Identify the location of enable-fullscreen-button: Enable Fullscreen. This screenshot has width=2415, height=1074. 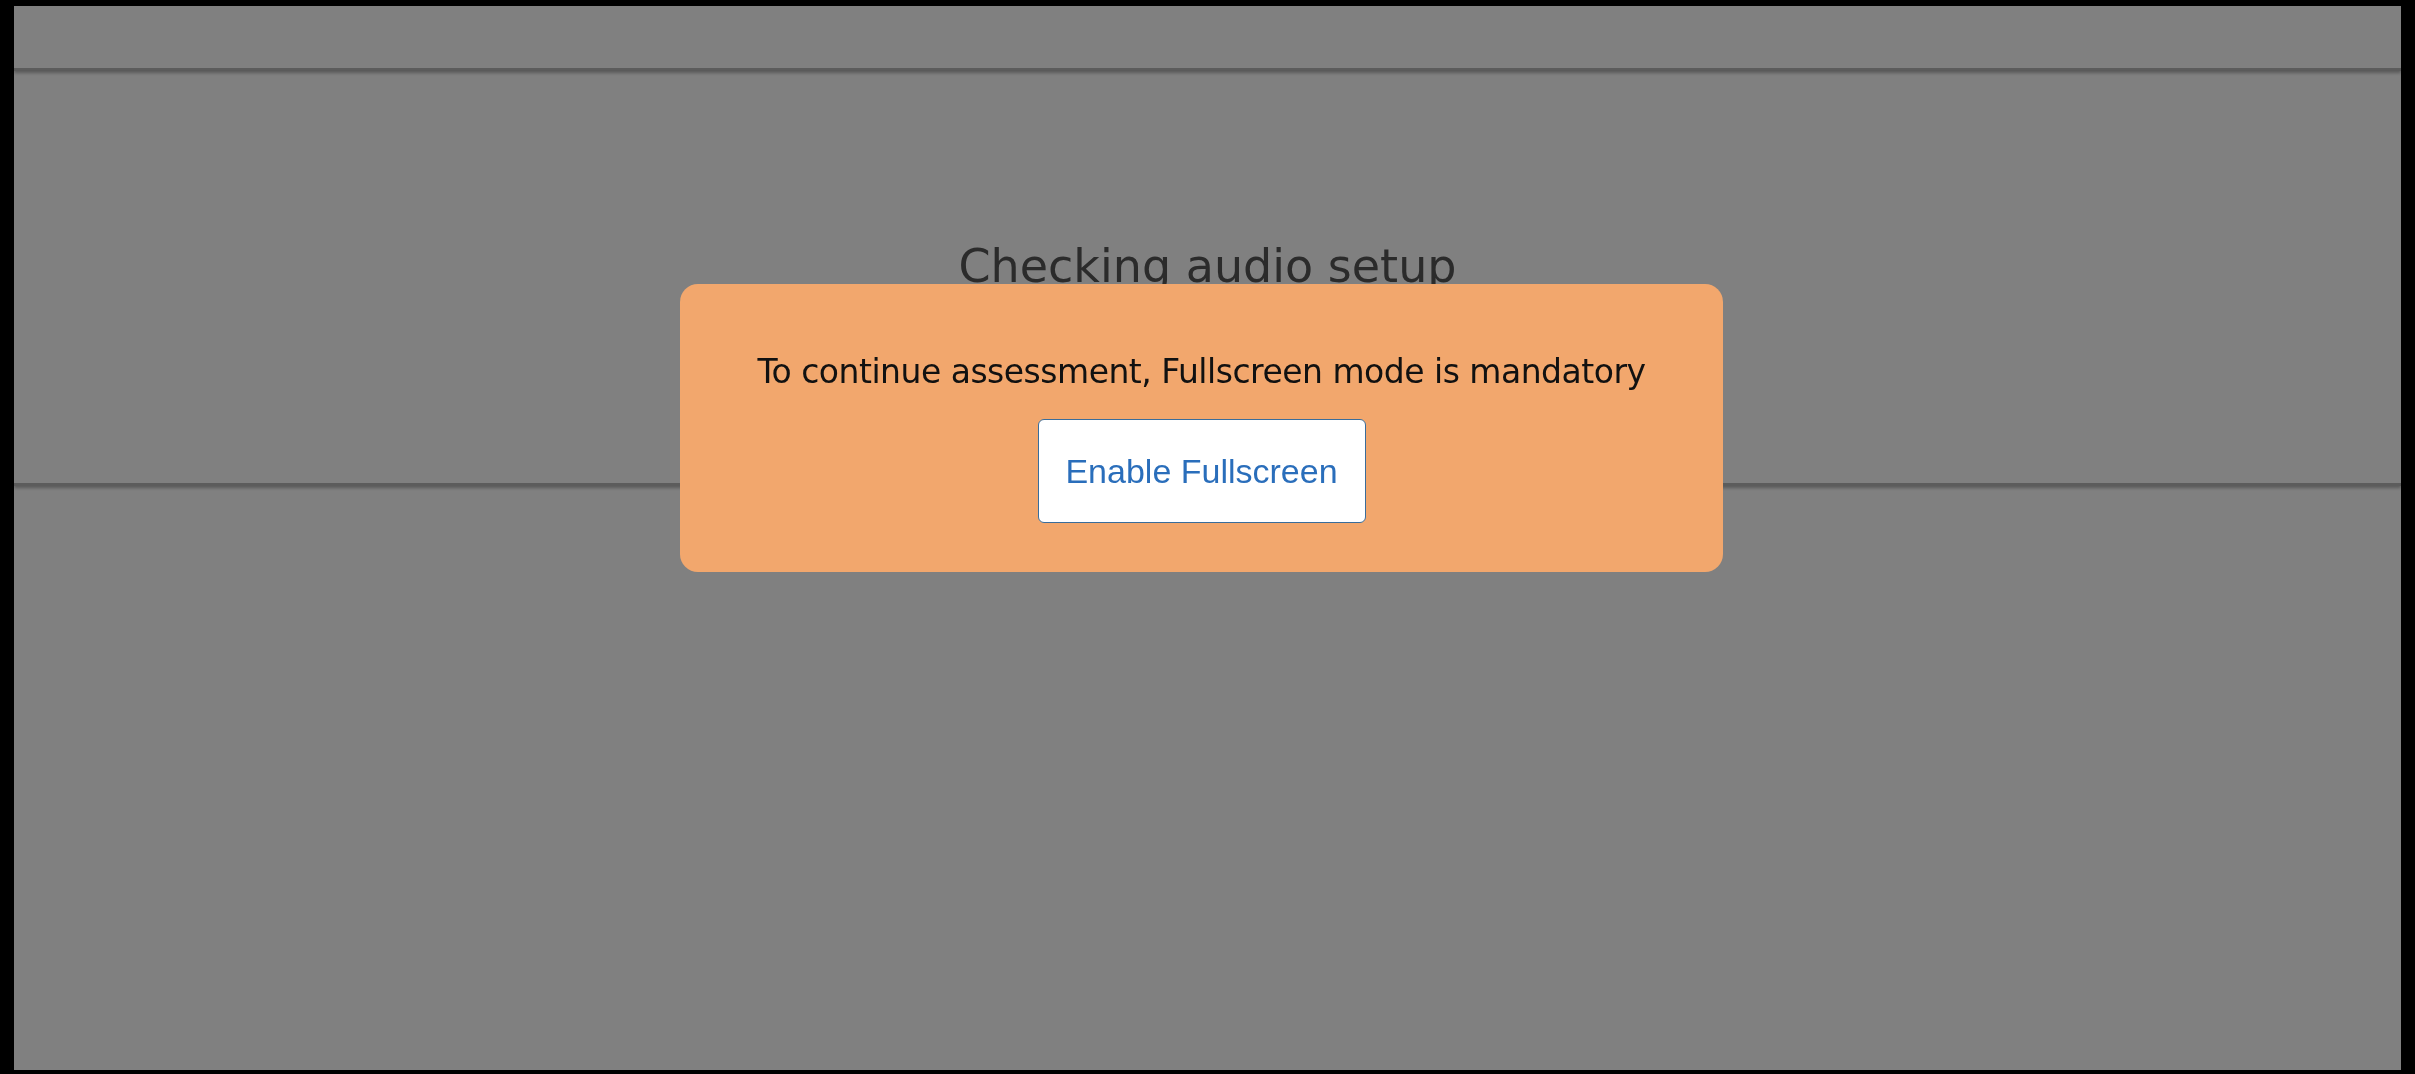
(1201, 471).